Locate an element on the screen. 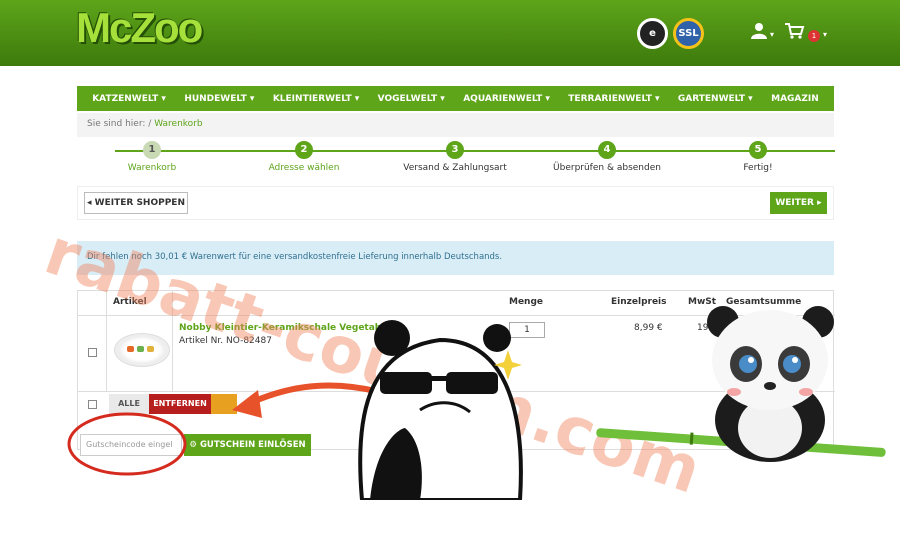  ssl-seal: SSL is located at coordinates (688, 33).